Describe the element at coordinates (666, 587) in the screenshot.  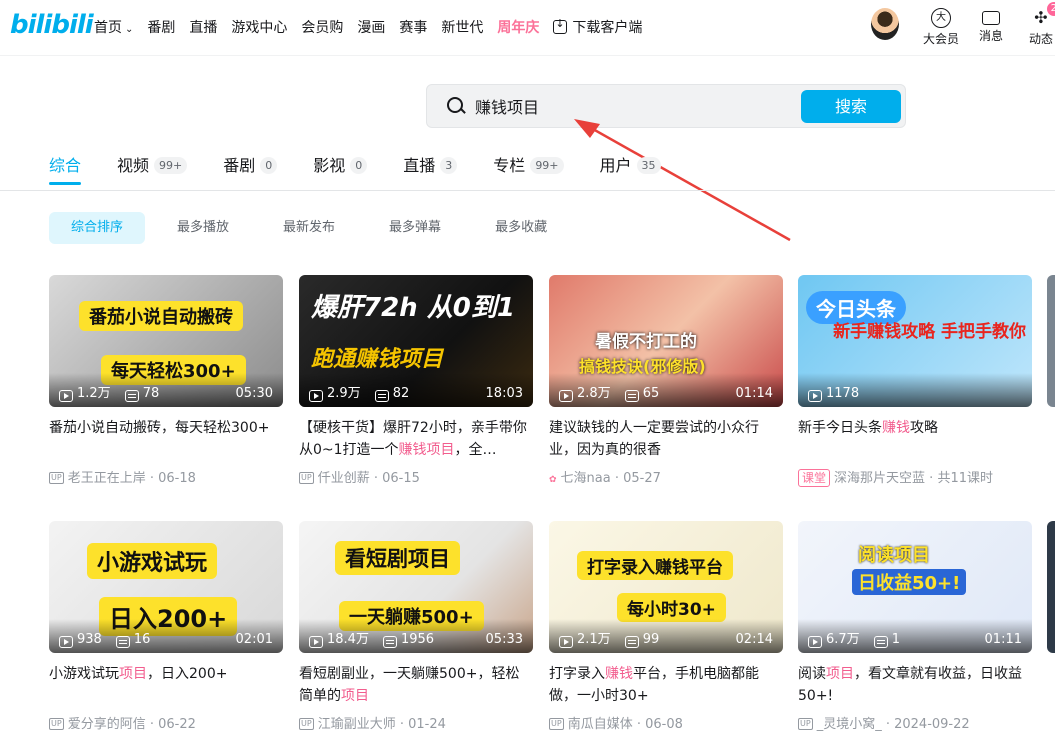
I see `video-thumbnail: 打字录入赚钱平台 每小时30+ 2.1万 99 02:14` at that location.